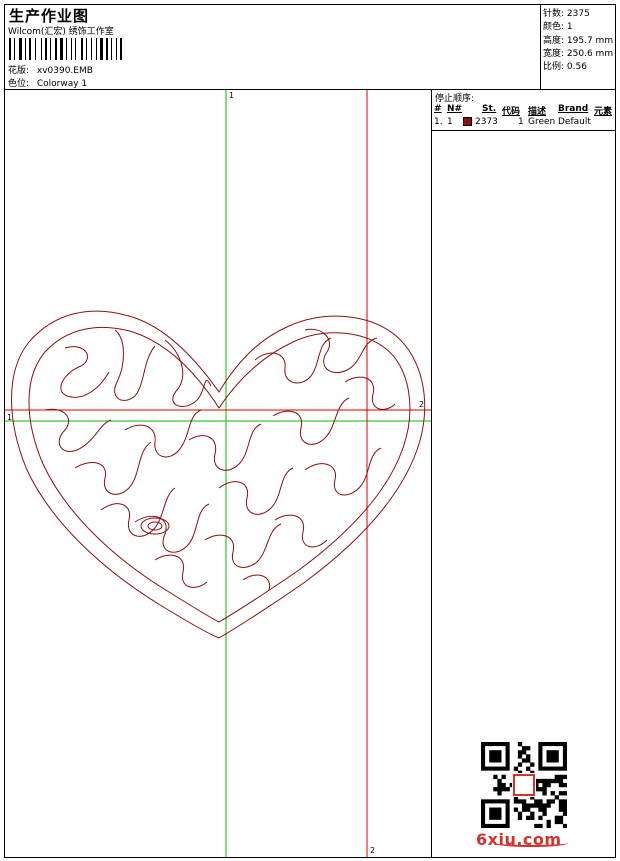  What do you see at coordinates (569, 27) in the screenshot?
I see `stat-value: 1` at bounding box center [569, 27].